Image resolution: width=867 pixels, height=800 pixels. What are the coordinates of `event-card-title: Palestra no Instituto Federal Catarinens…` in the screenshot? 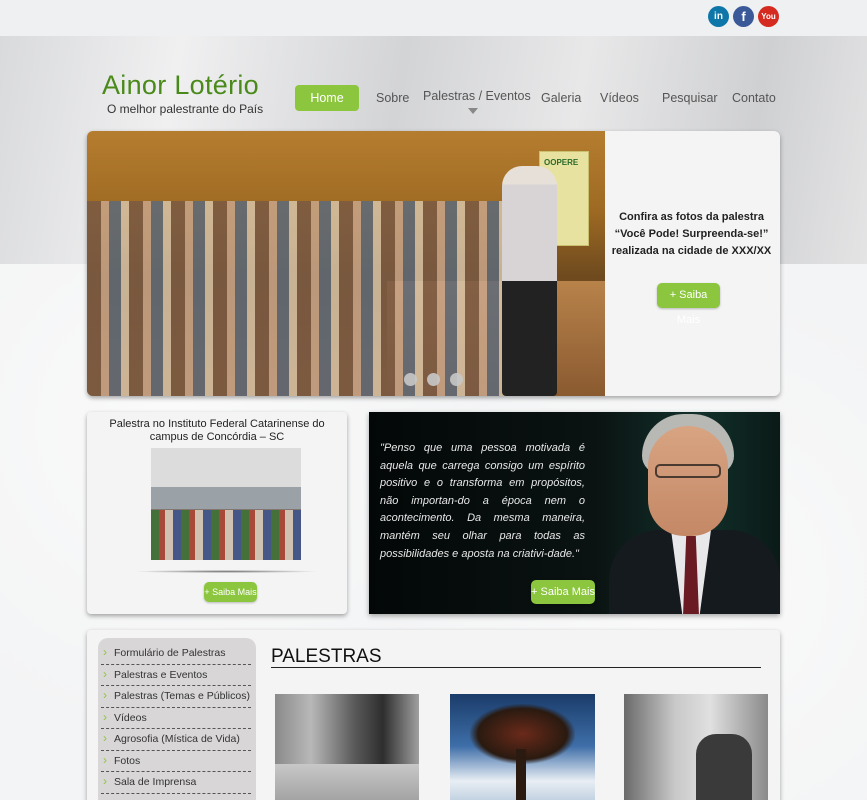 It's located at (217, 431).